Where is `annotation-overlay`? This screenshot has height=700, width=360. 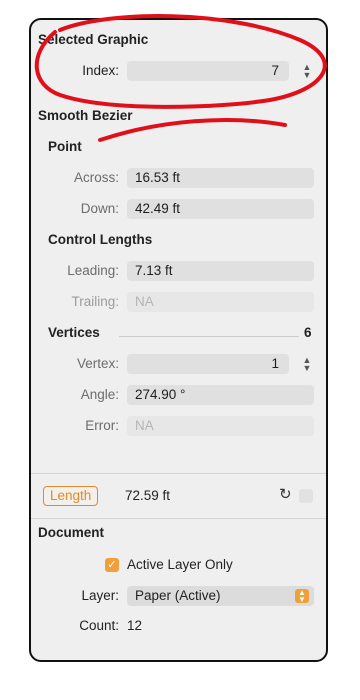 annotation-overlay is located at coordinates (180, 78).